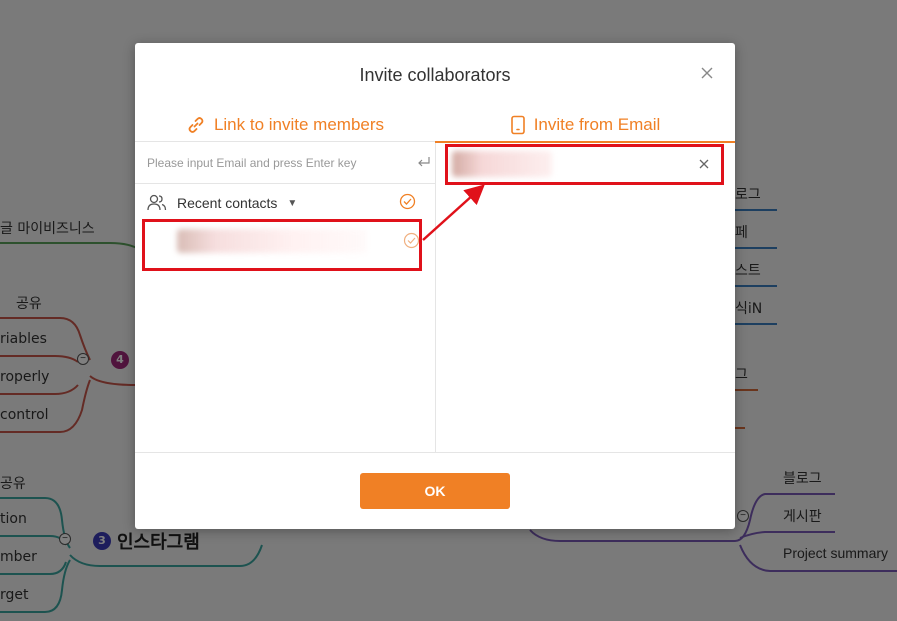  I want to click on enter-key-icon, so click(424, 162).